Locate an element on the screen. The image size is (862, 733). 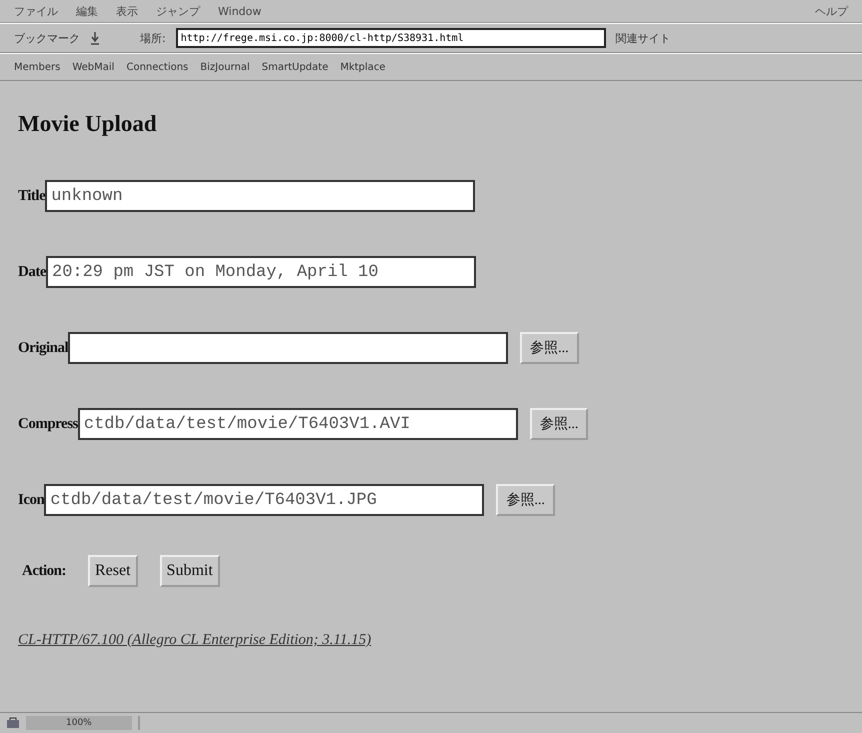
bookmarks-button: ブックマーク is located at coordinates (47, 38).